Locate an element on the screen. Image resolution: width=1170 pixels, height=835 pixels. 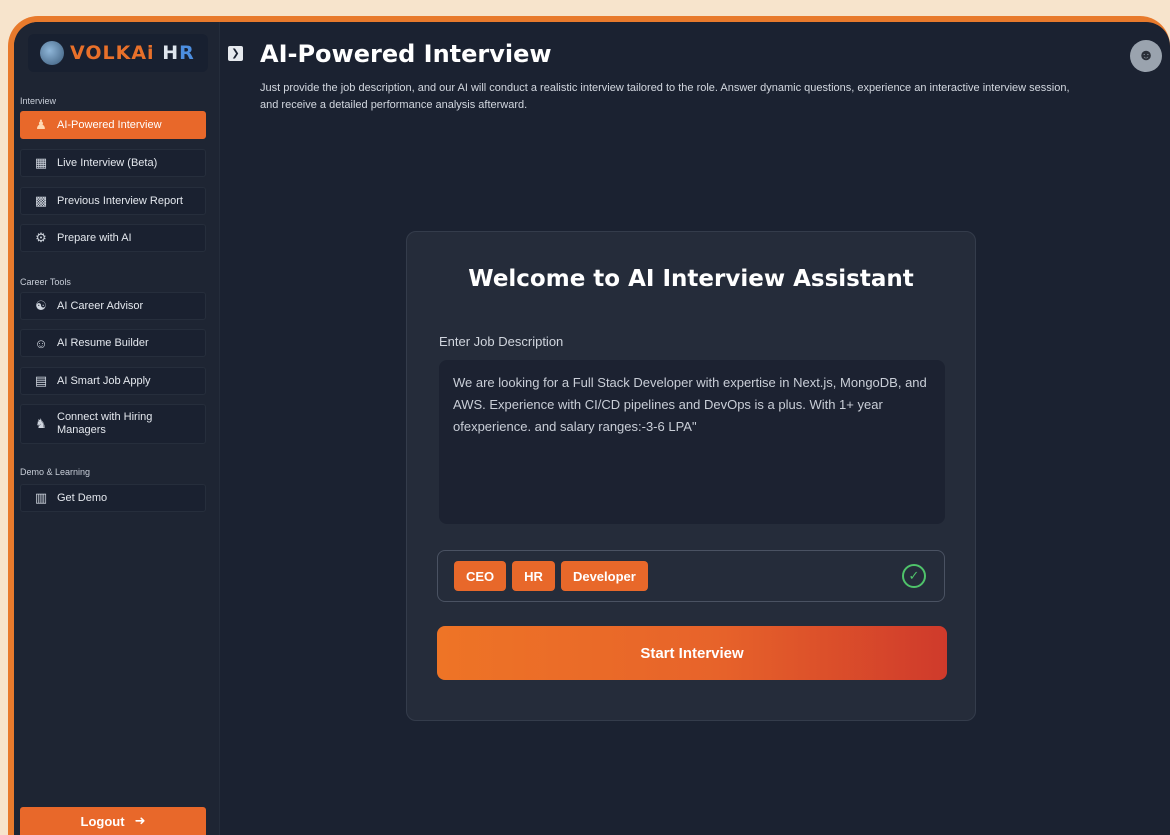
sidebar-item-connect-hiring-managers: ♞ Connect with Hiring Managers is located at coordinates (113, 424).